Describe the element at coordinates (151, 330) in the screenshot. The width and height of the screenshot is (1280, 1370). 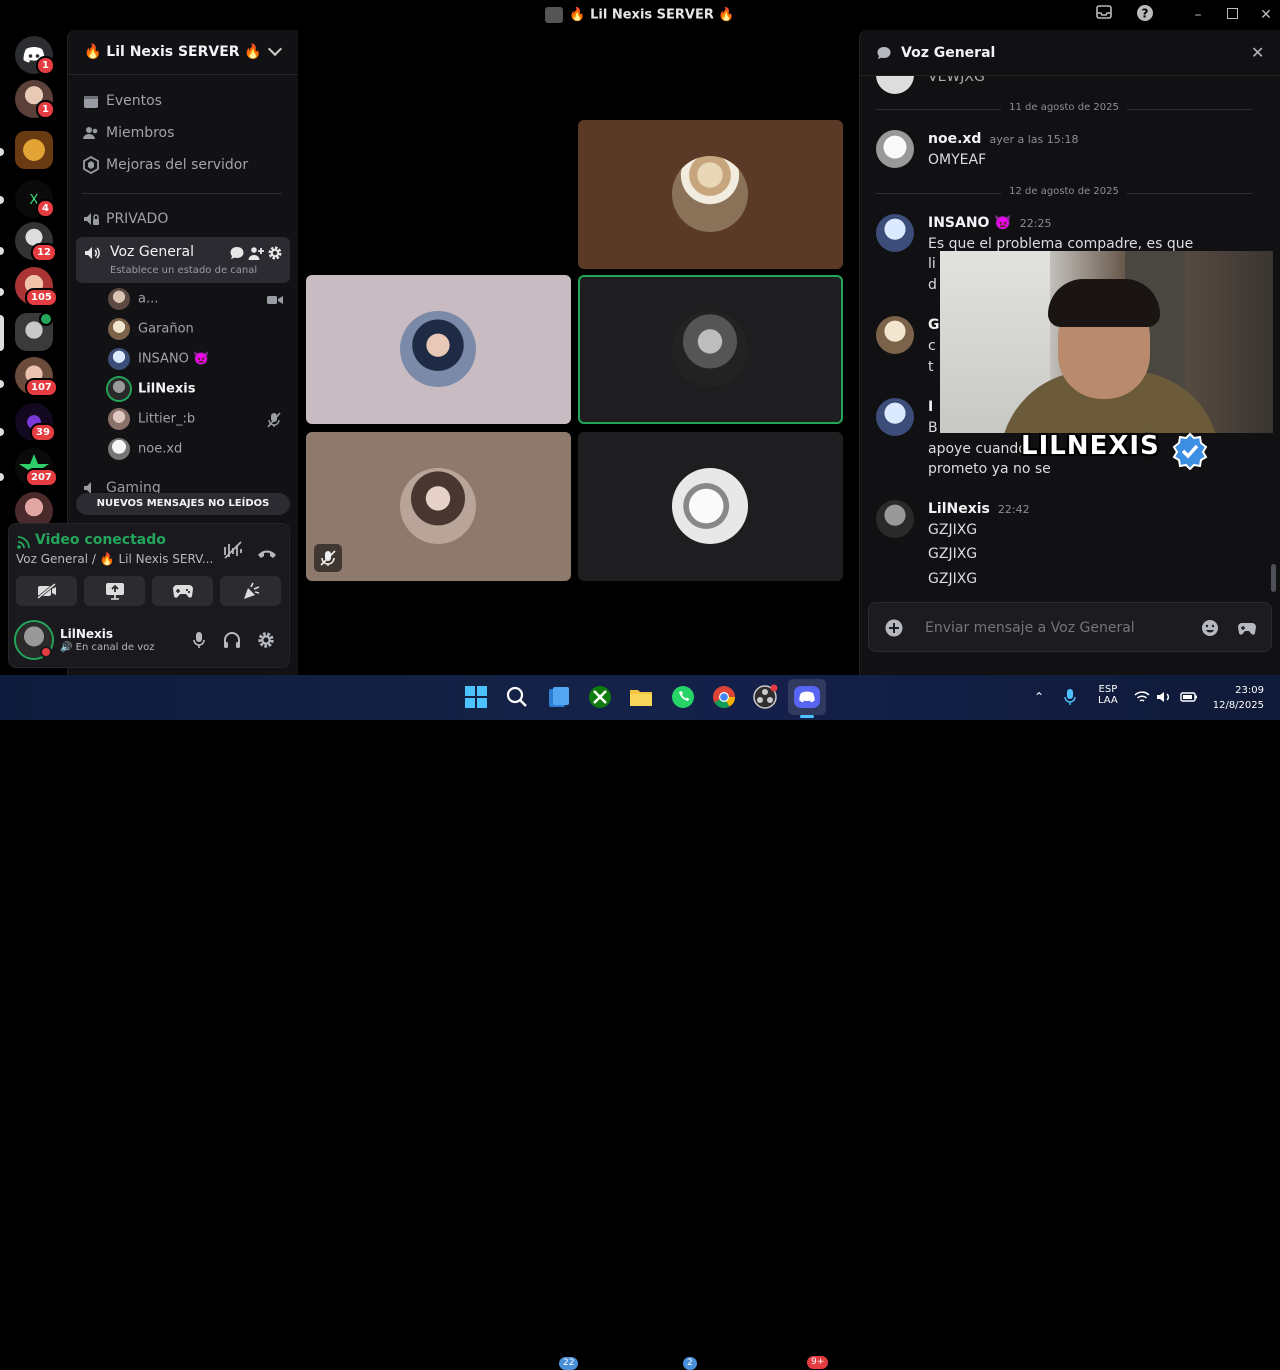
I see `voice-member: Garañon` at that location.